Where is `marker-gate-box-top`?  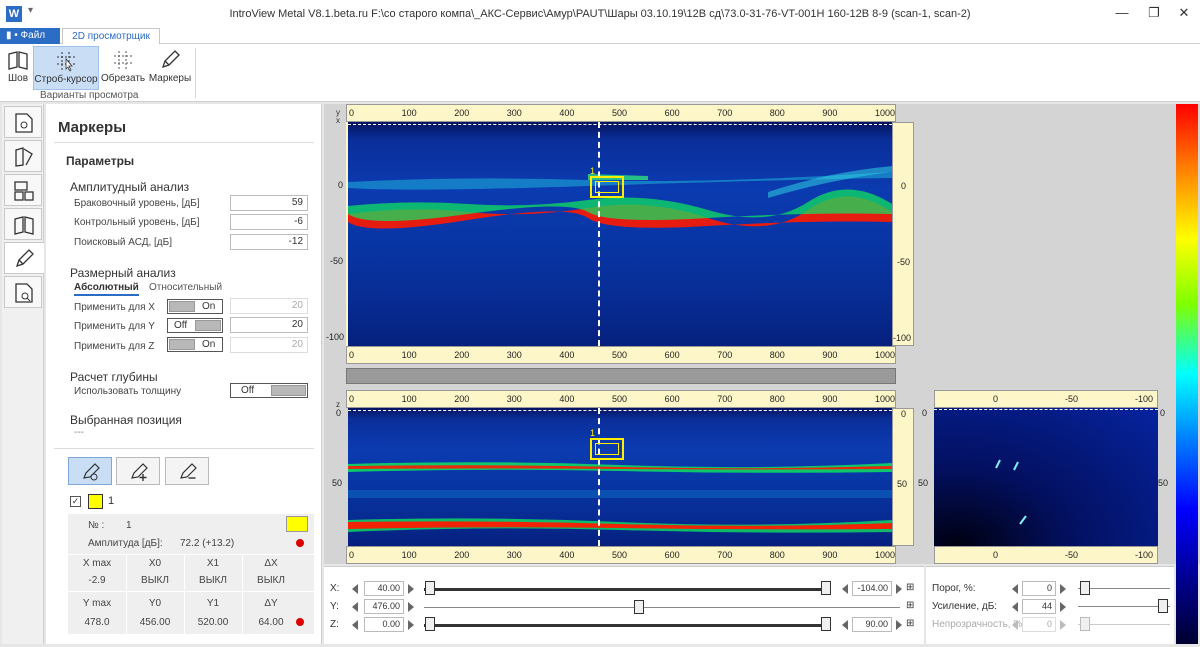 marker-gate-box-top is located at coordinates (607, 187).